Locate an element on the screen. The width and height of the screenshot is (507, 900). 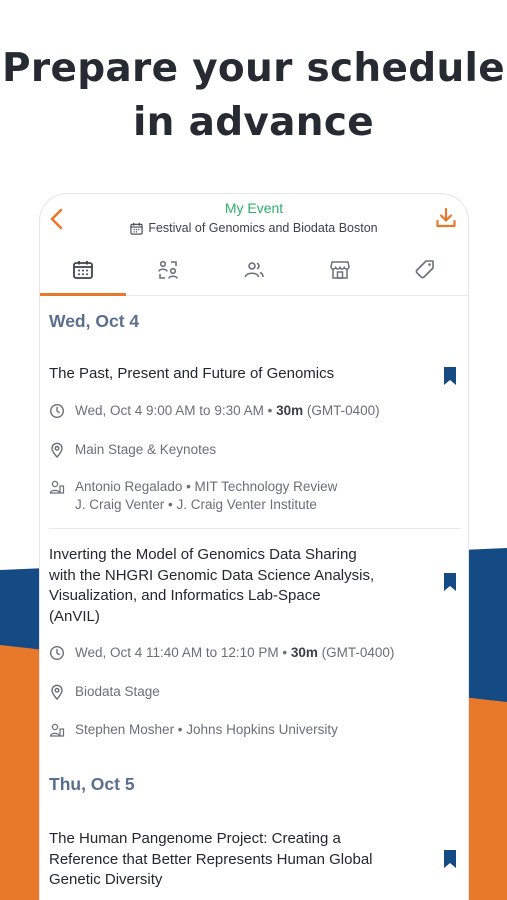
tab-bar is located at coordinates (254, 270).